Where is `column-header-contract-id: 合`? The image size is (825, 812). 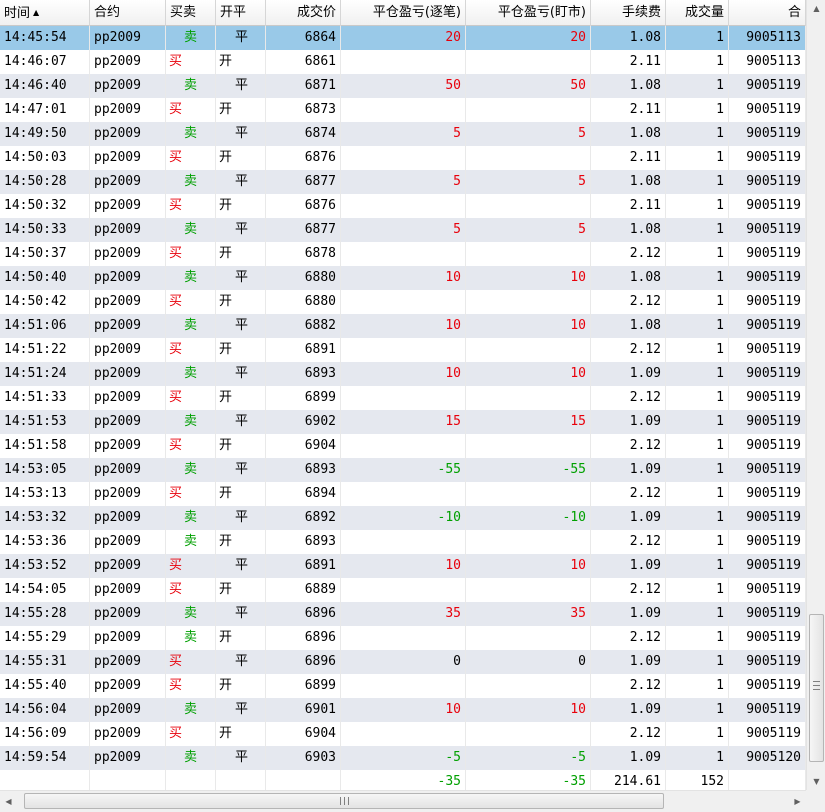 column-header-contract-id: 合 is located at coordinates (767, 13).